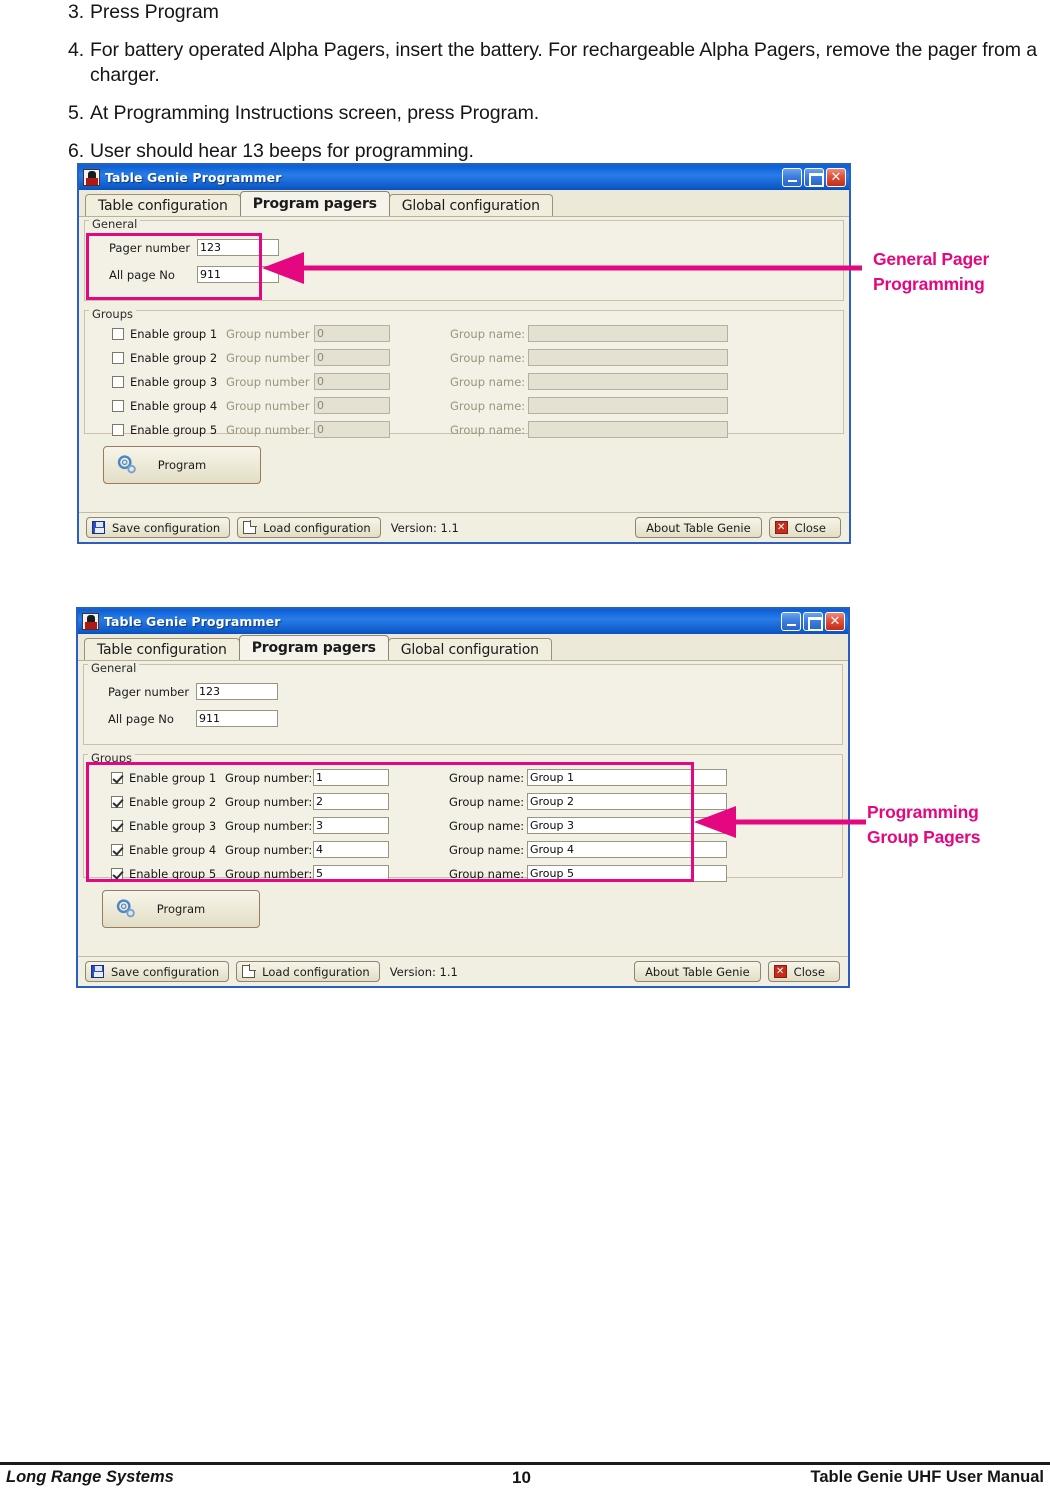  I want to click on close-button-label: Close, so click(810, 527).